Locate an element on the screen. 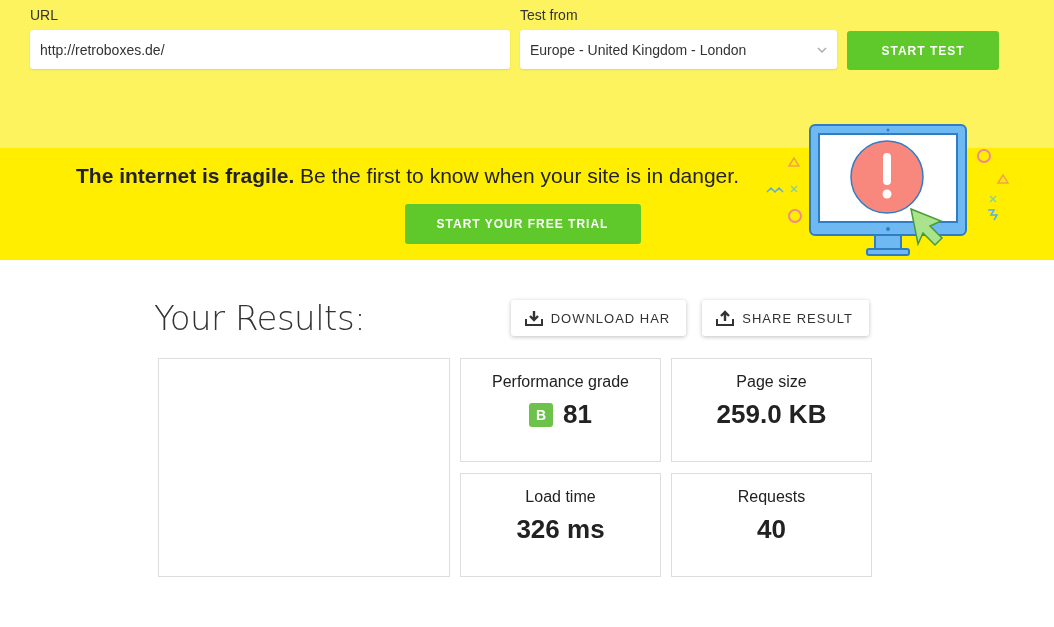 Image resolution: width=1054 pixels, height=627 pixels. metric-value: 40 is located at coordinates (771, 529).